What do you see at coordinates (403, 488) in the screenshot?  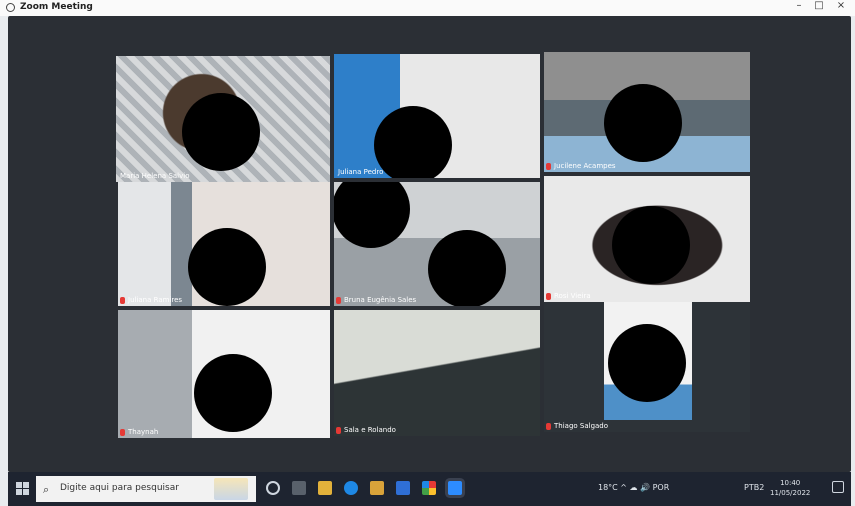 I see `mail-icon` at bounding box center [403, 488].